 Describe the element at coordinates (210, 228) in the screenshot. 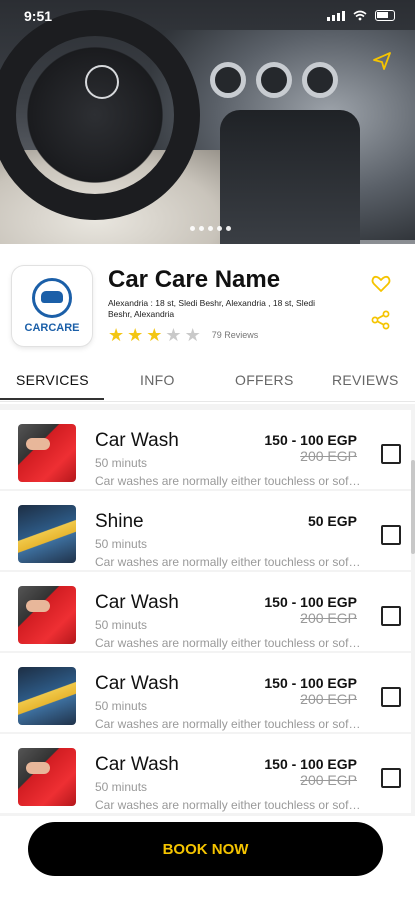

I see `carousel-dots` at that location.